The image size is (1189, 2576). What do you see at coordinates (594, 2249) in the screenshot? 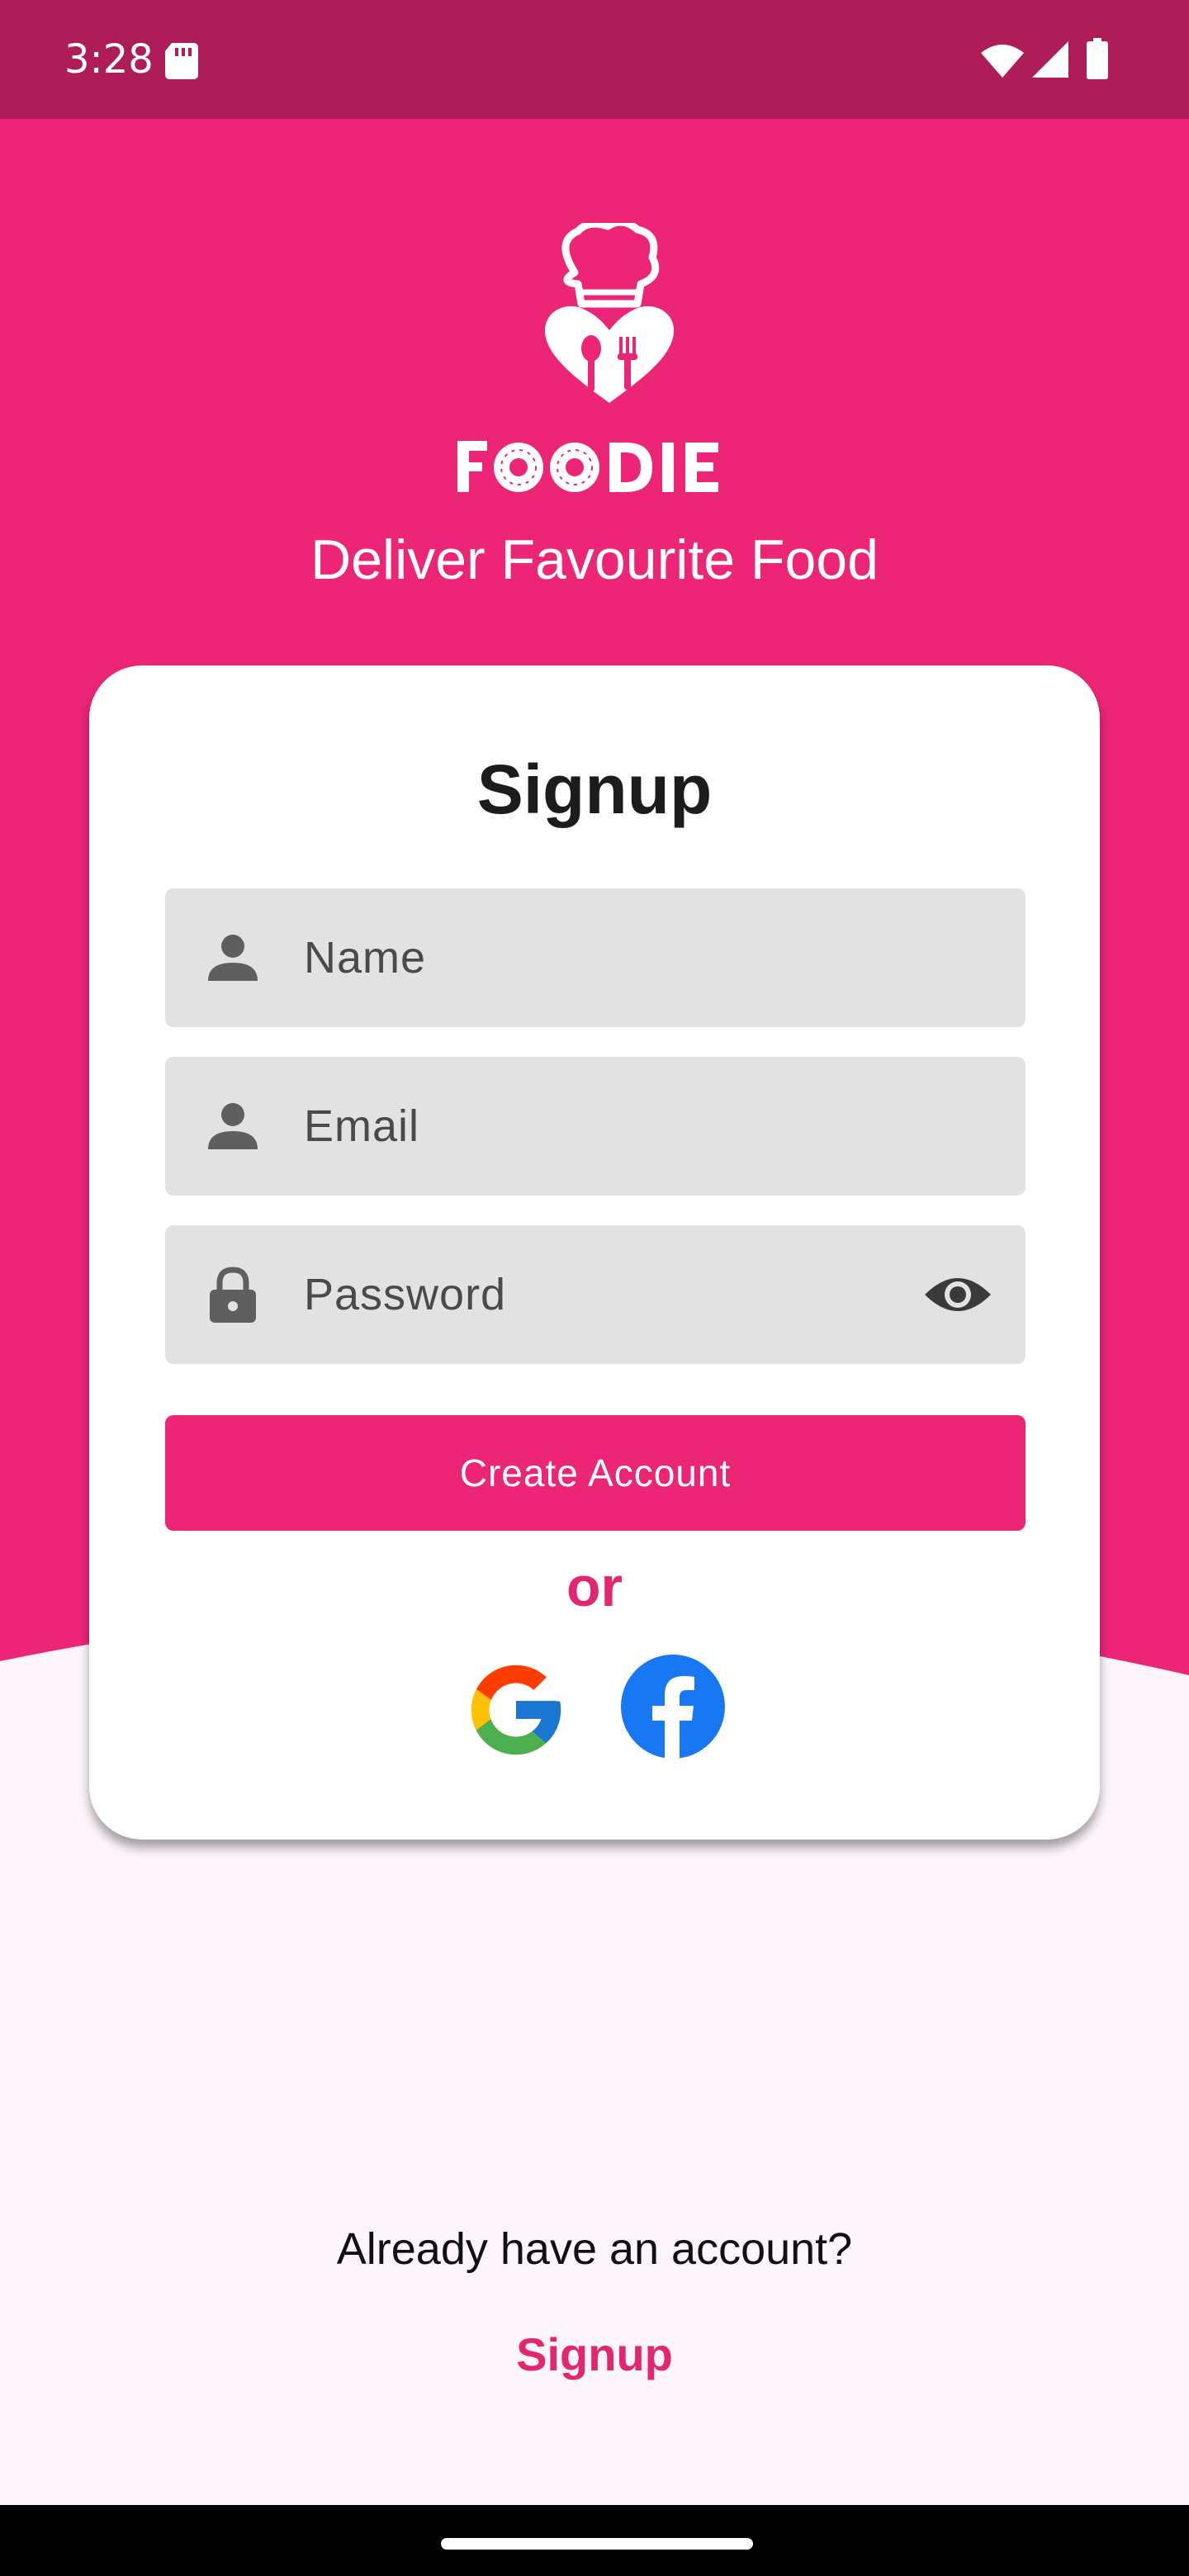
I see `already-have-account-text: Already have an account?` at bounding box center [594, 2249].